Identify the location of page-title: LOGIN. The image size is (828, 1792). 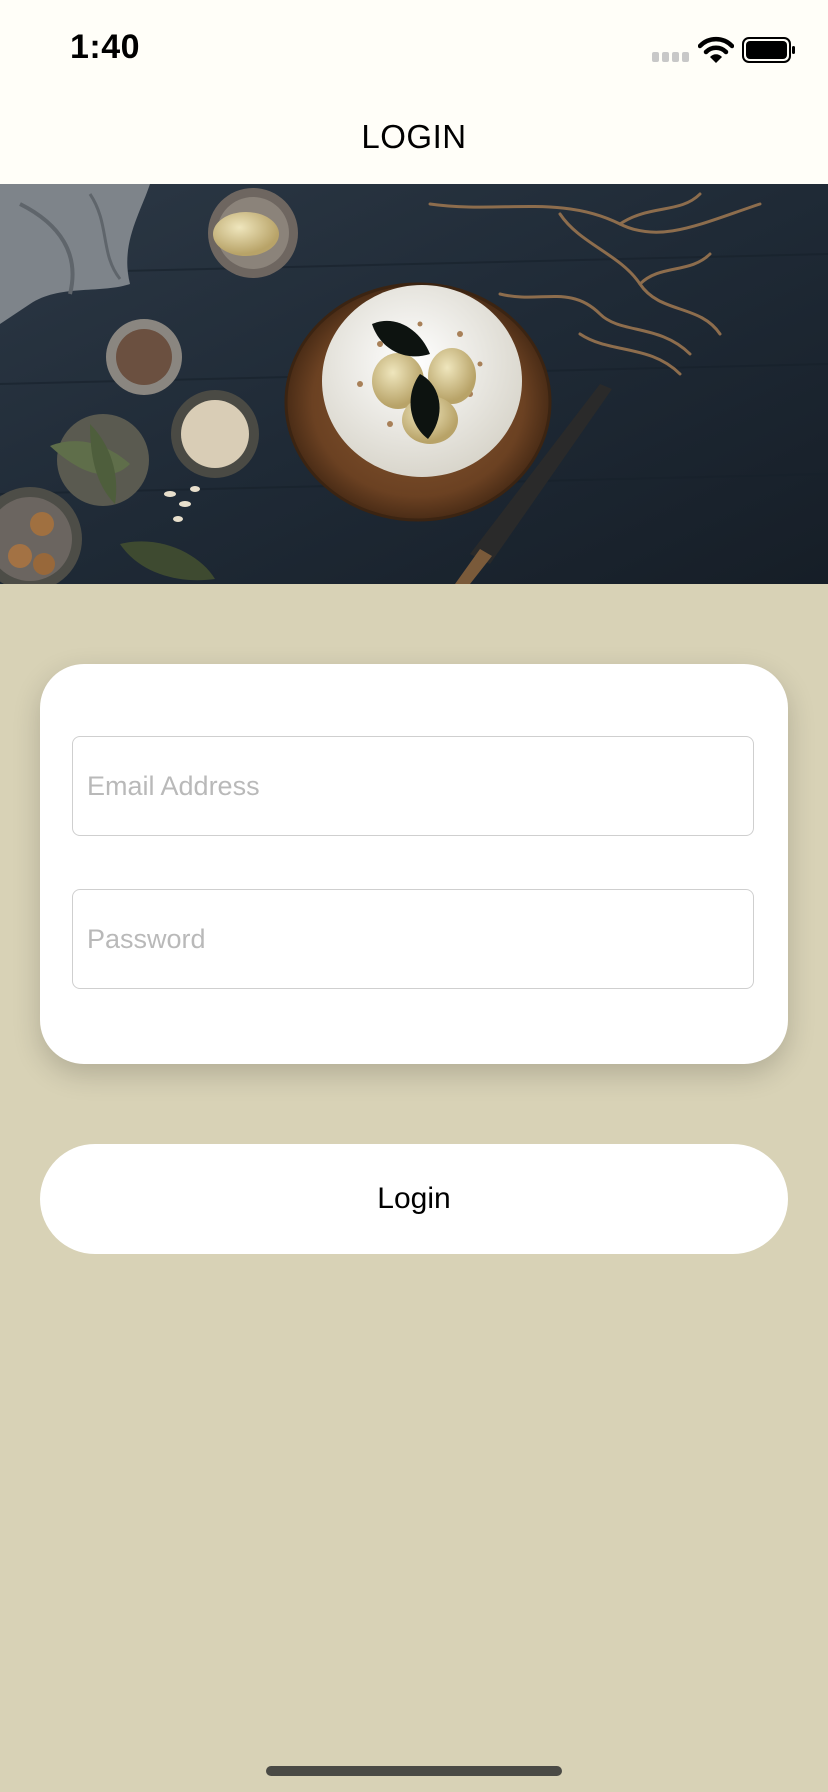
(414, 136).